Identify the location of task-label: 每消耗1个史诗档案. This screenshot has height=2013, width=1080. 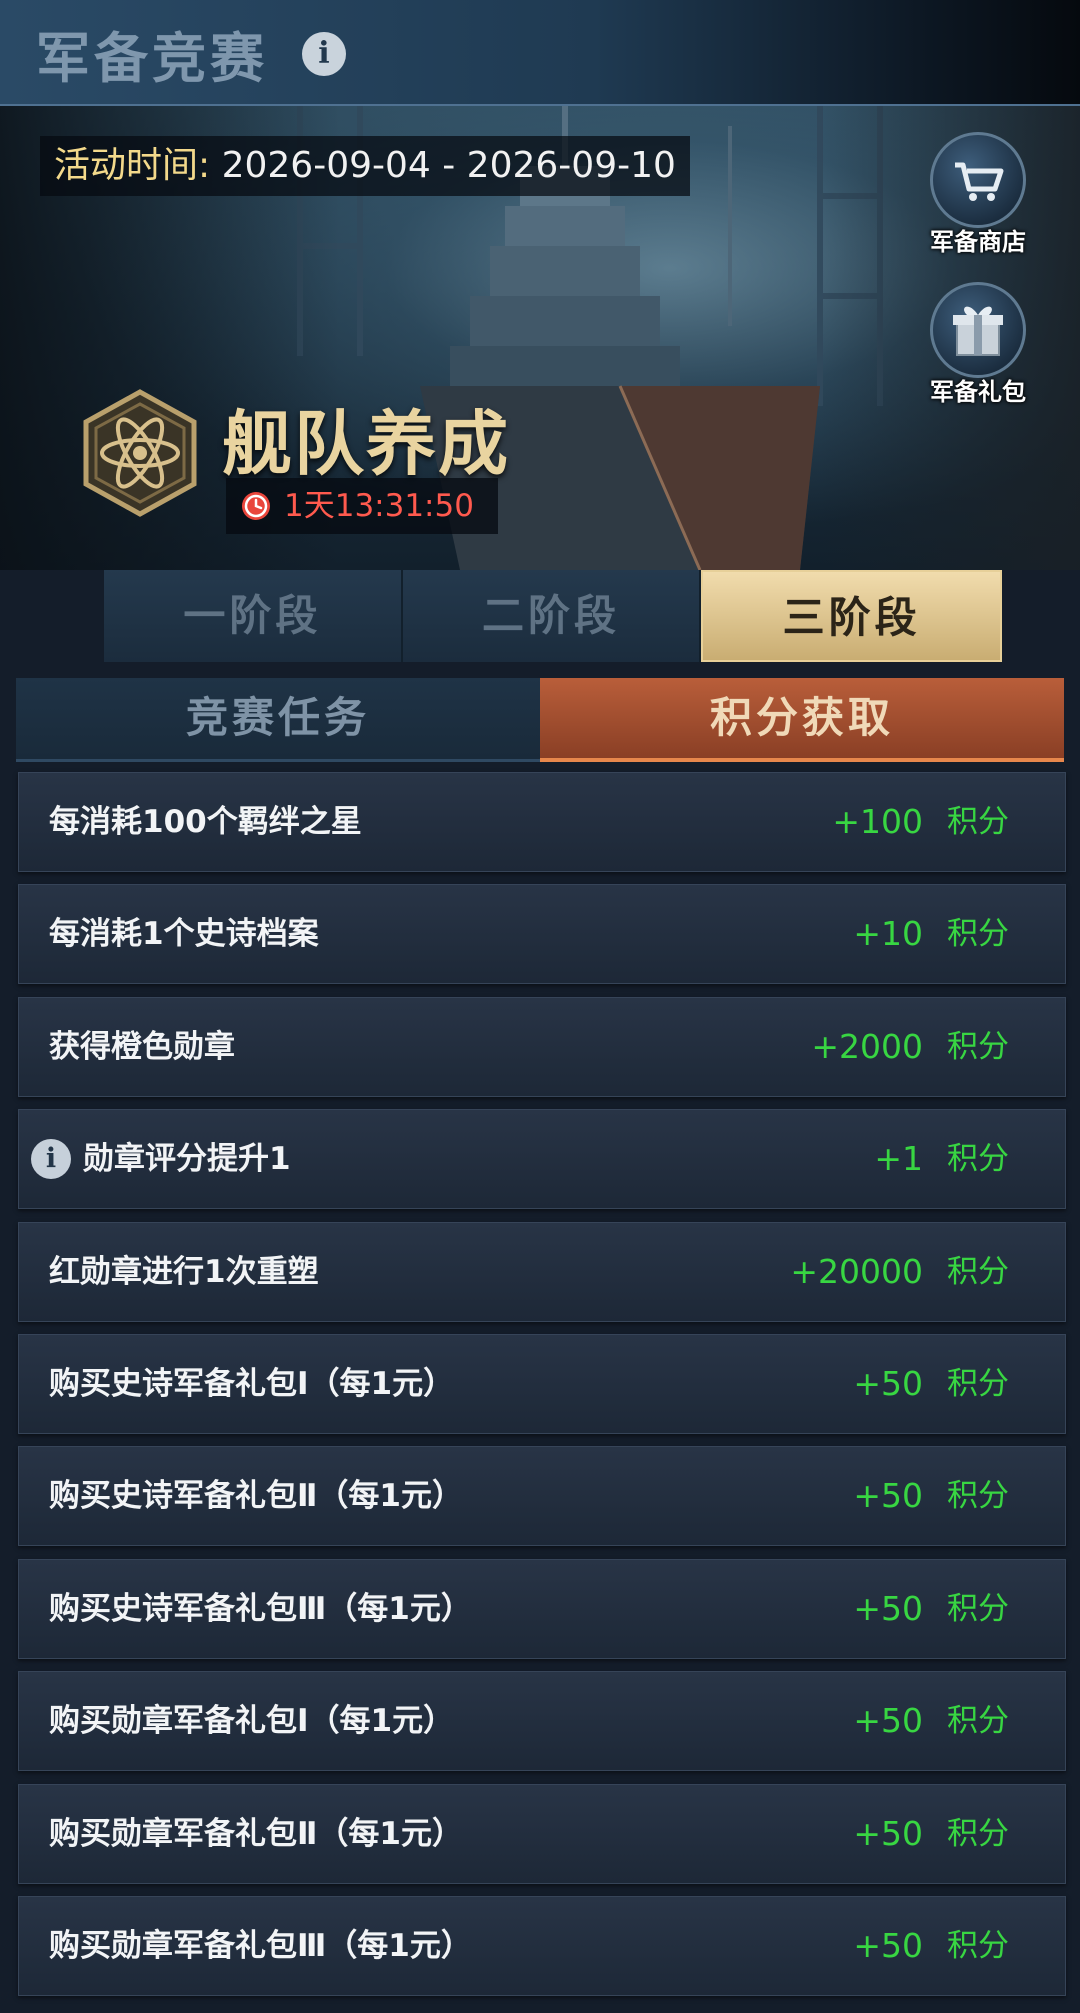
(184, 934).